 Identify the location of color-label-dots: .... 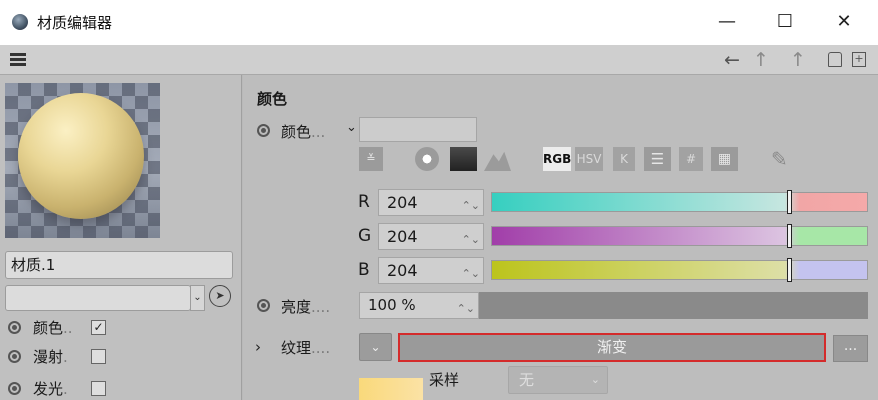
(318, 132).